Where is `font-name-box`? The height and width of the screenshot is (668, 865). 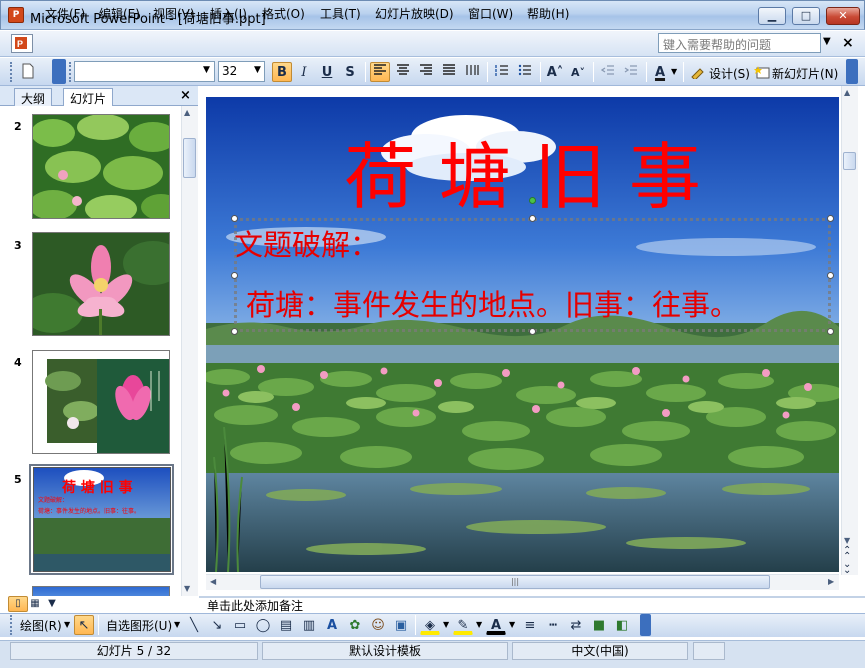 font-name-box is located at coordinates (144, 71).